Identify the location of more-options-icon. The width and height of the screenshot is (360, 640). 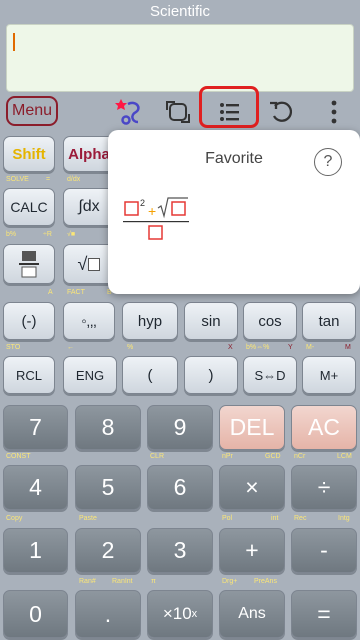
(334, 112).